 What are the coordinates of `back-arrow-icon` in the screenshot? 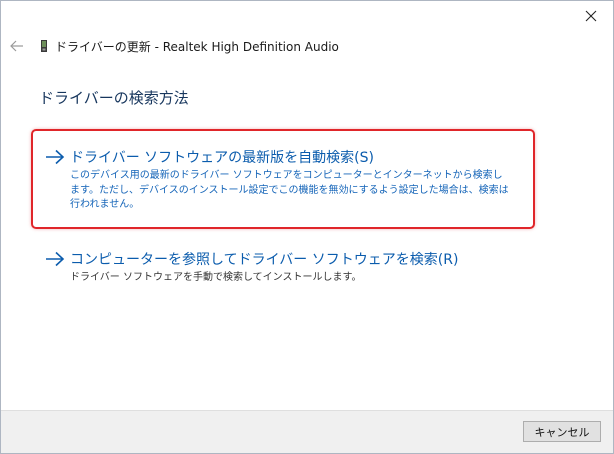 It's located at (16, 46).